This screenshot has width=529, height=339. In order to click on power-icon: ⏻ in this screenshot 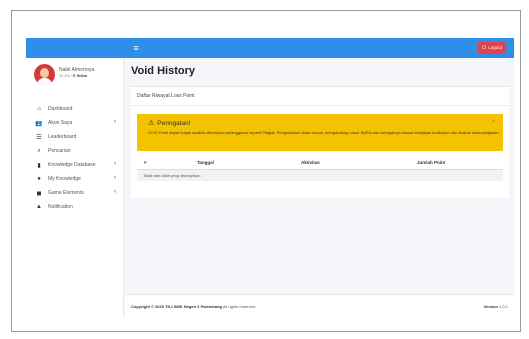, I will do `click(484, 48)`.